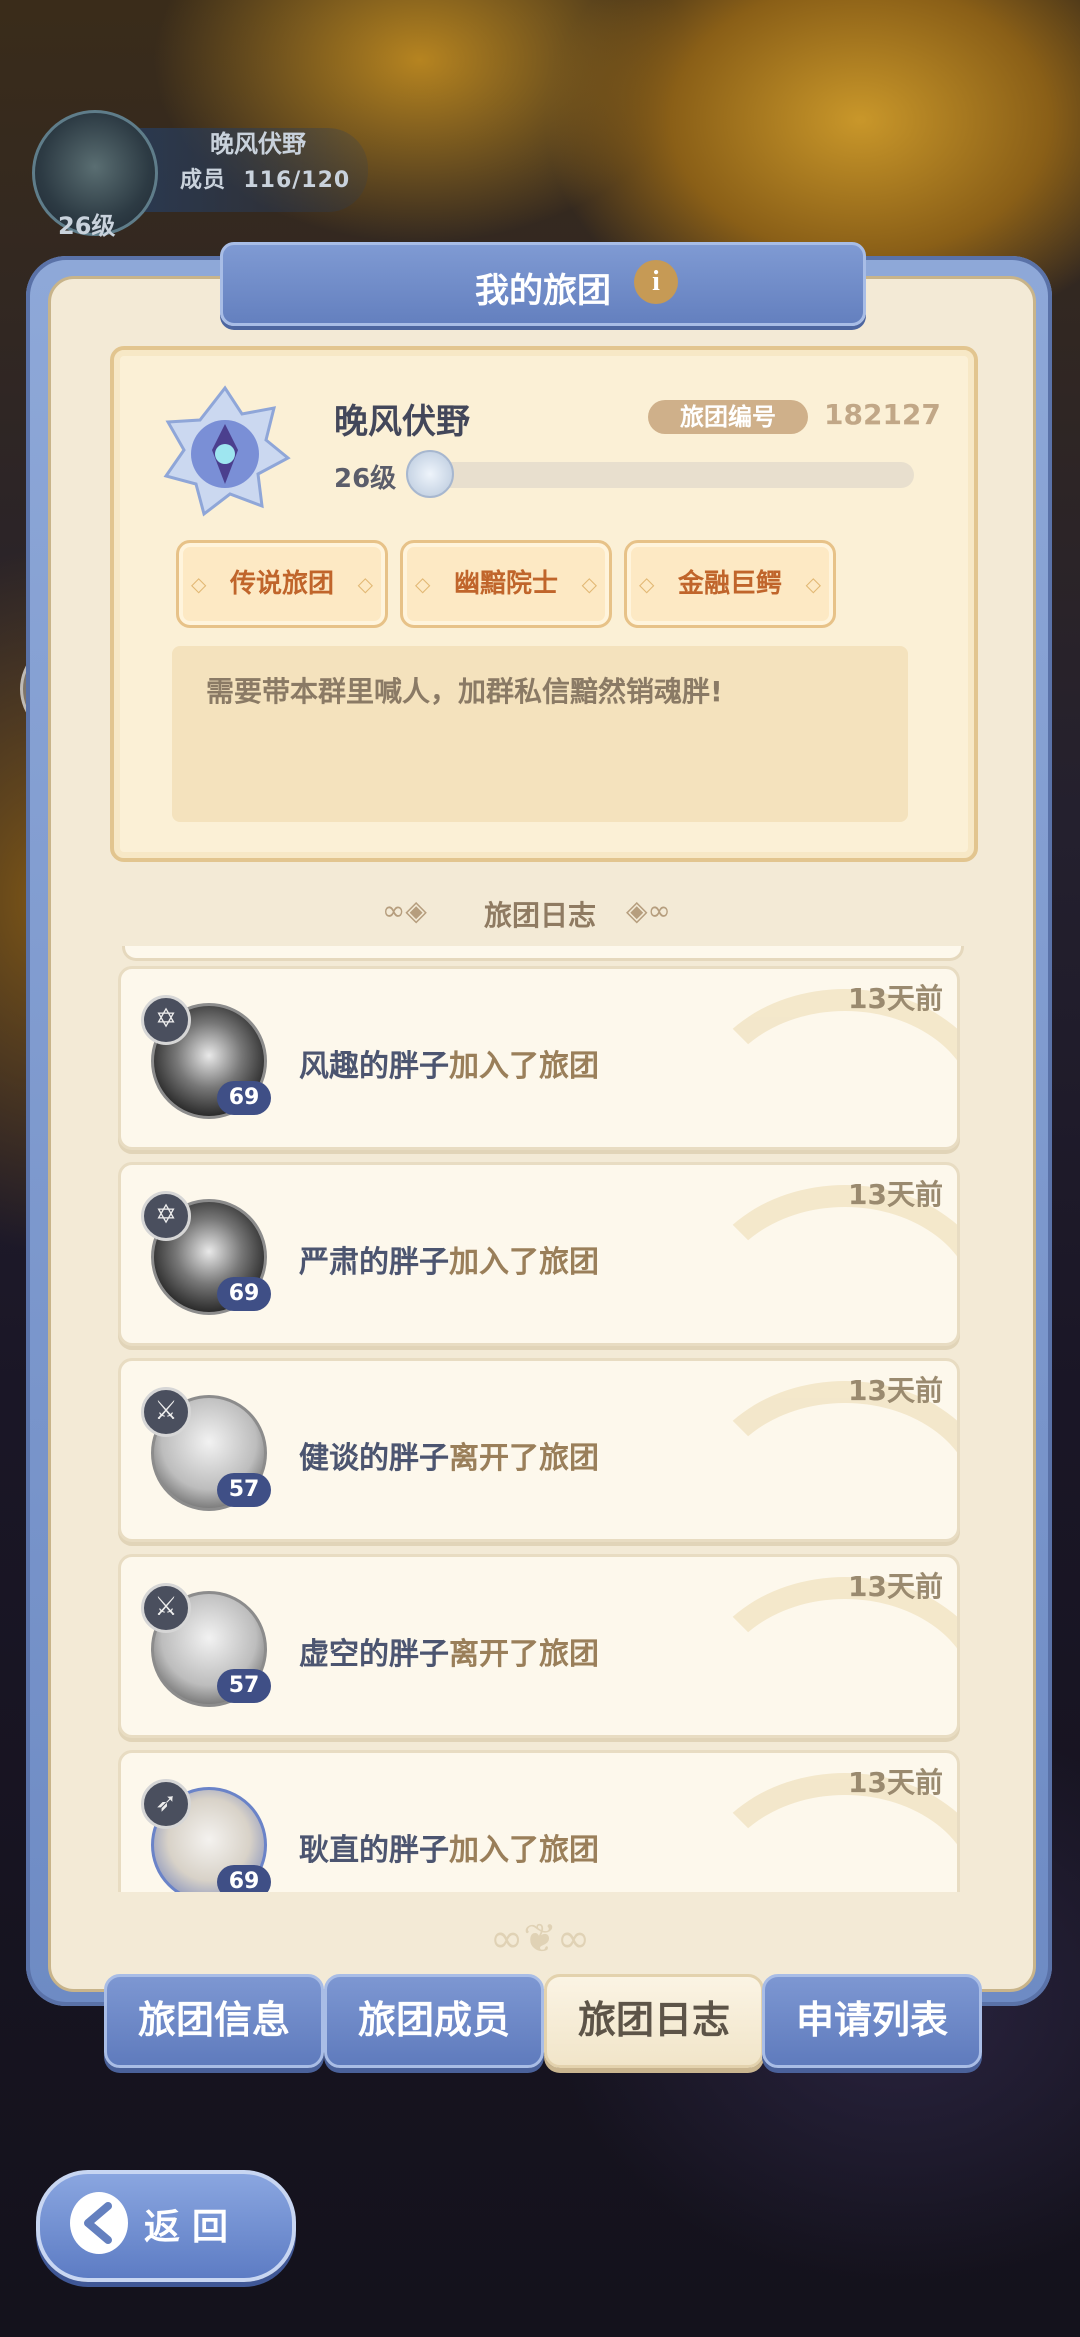  Describe the element at coordinates (543, 953) in the screenshot. I see `list-top-edge` at that location.